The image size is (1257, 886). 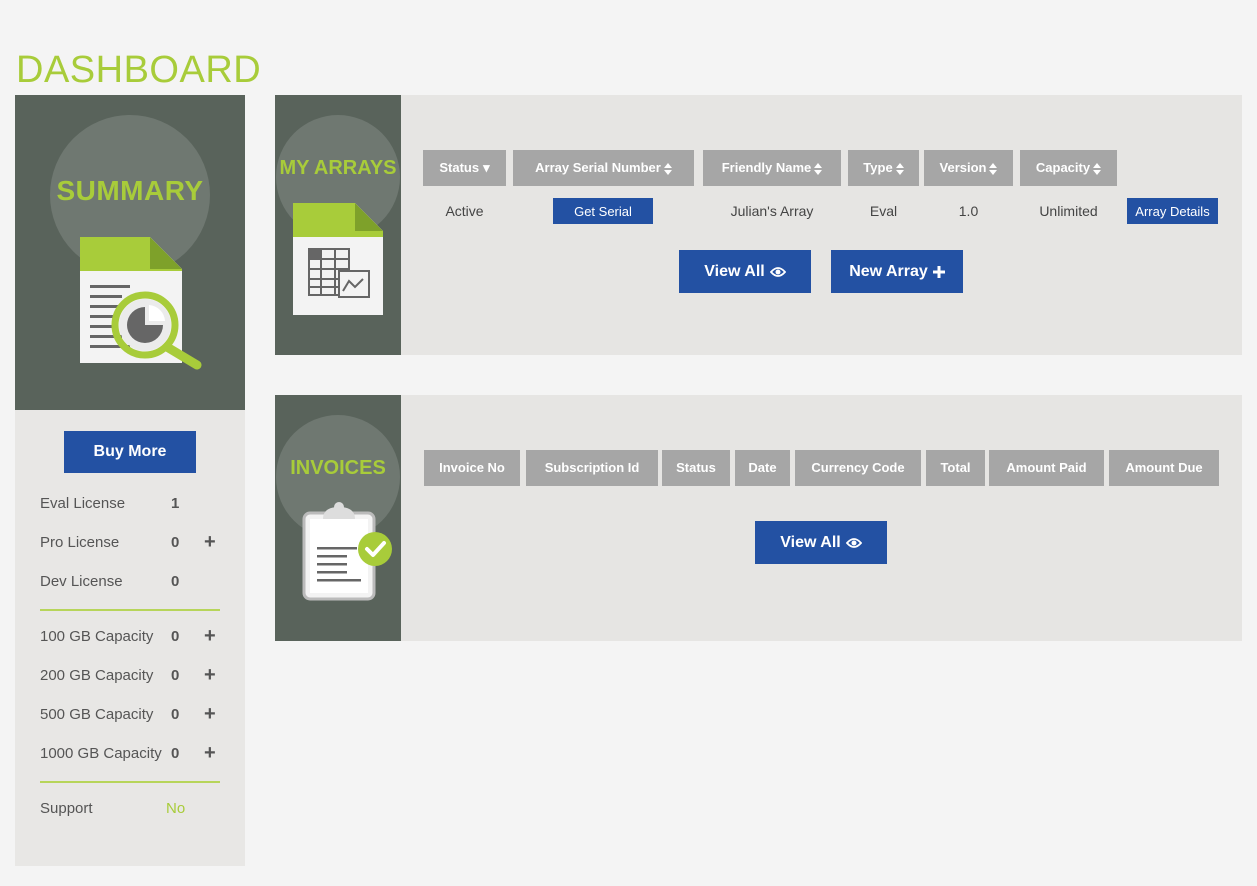 What do you see at coordinates (139, 70) in the screenshot?
I see `page-title: DASHBOARD` at bounding box center [139, 70].